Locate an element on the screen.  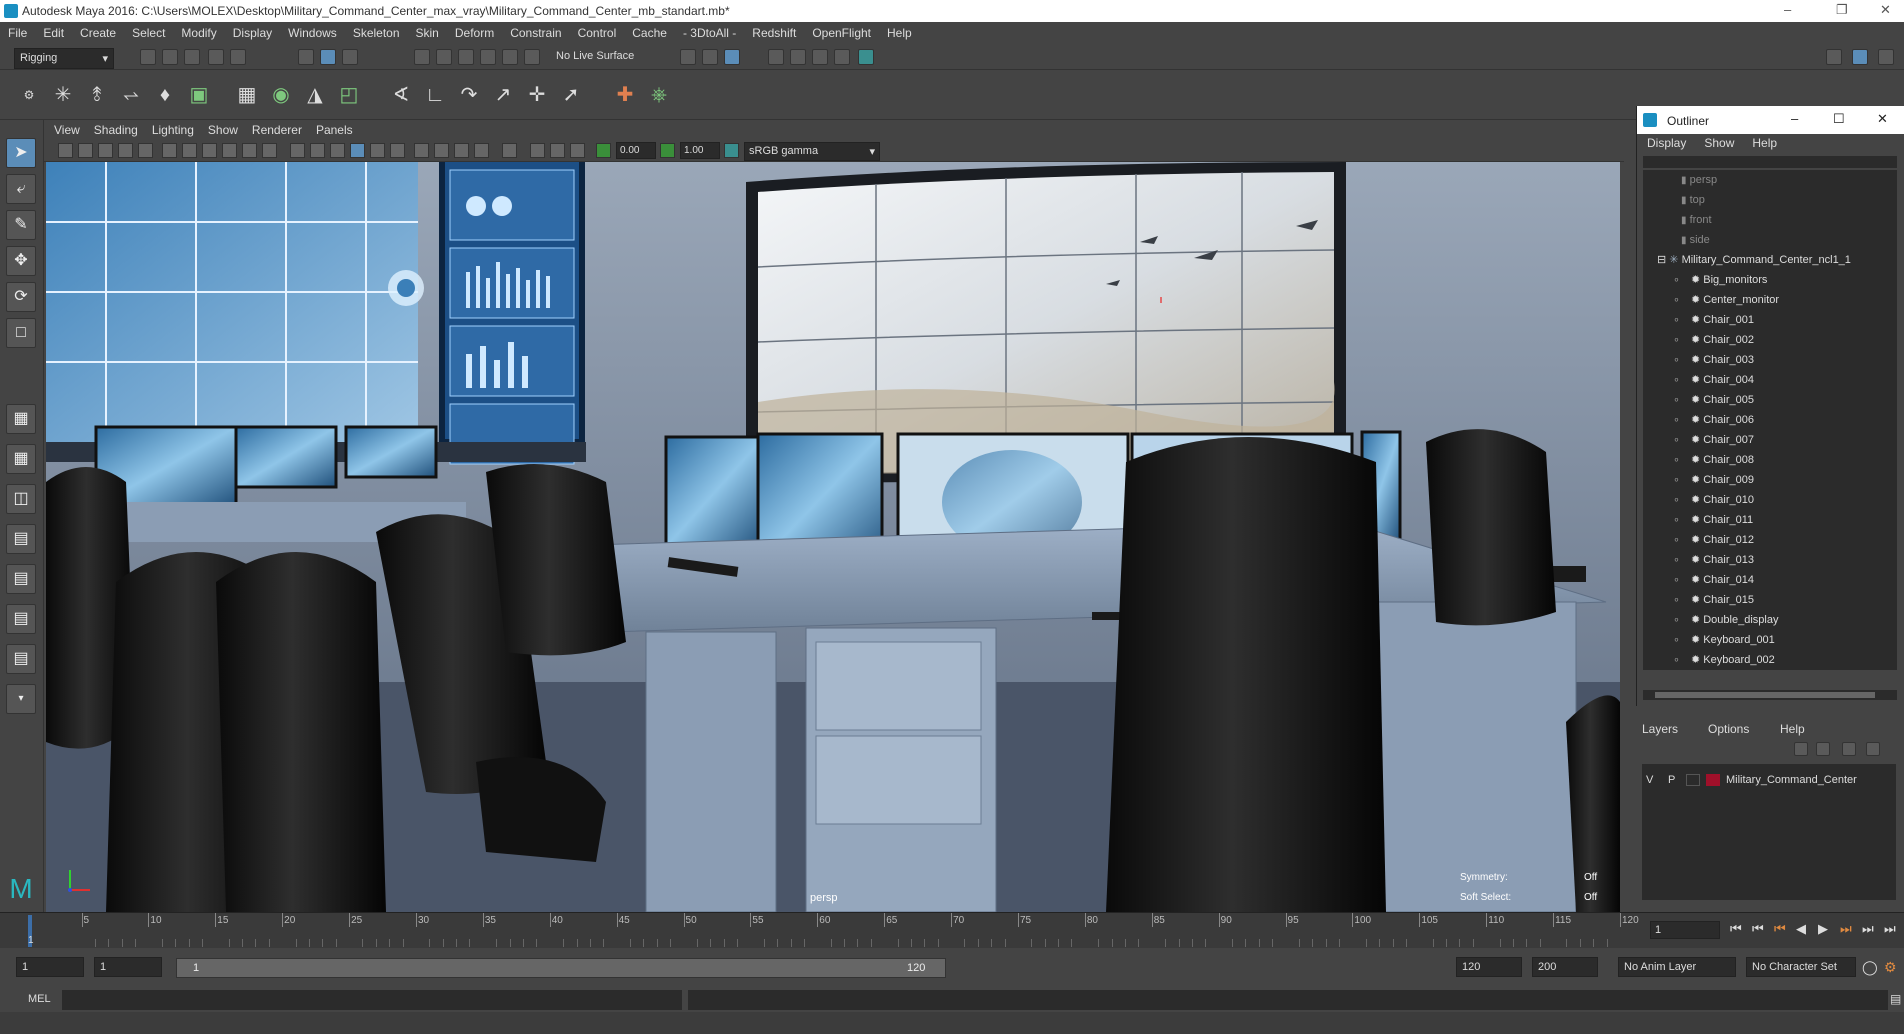
use-all-lights-icon is located at coordinates (377, 150).